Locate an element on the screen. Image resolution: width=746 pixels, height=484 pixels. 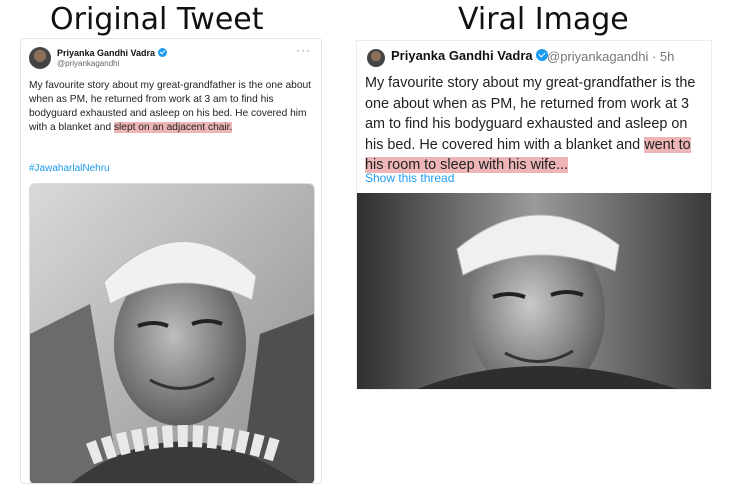
viral-image-heading: Viral Image is located at coordinates (543, 19).